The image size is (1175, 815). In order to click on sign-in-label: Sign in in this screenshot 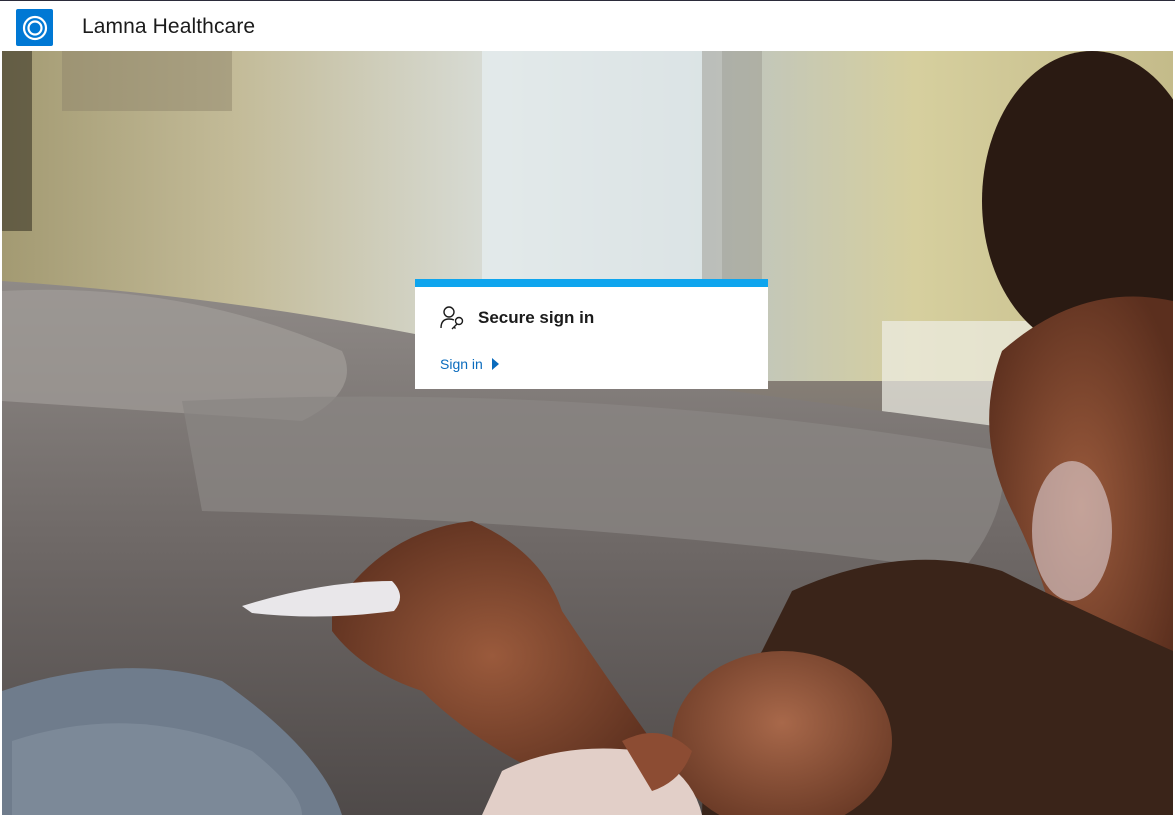, I will do `click(461, 364)`.